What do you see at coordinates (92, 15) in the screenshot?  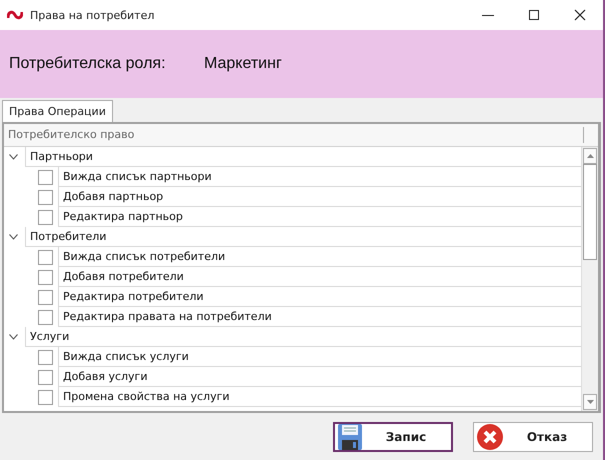 I see `window-title: Права на потребител` at bounding box center [92, 15].